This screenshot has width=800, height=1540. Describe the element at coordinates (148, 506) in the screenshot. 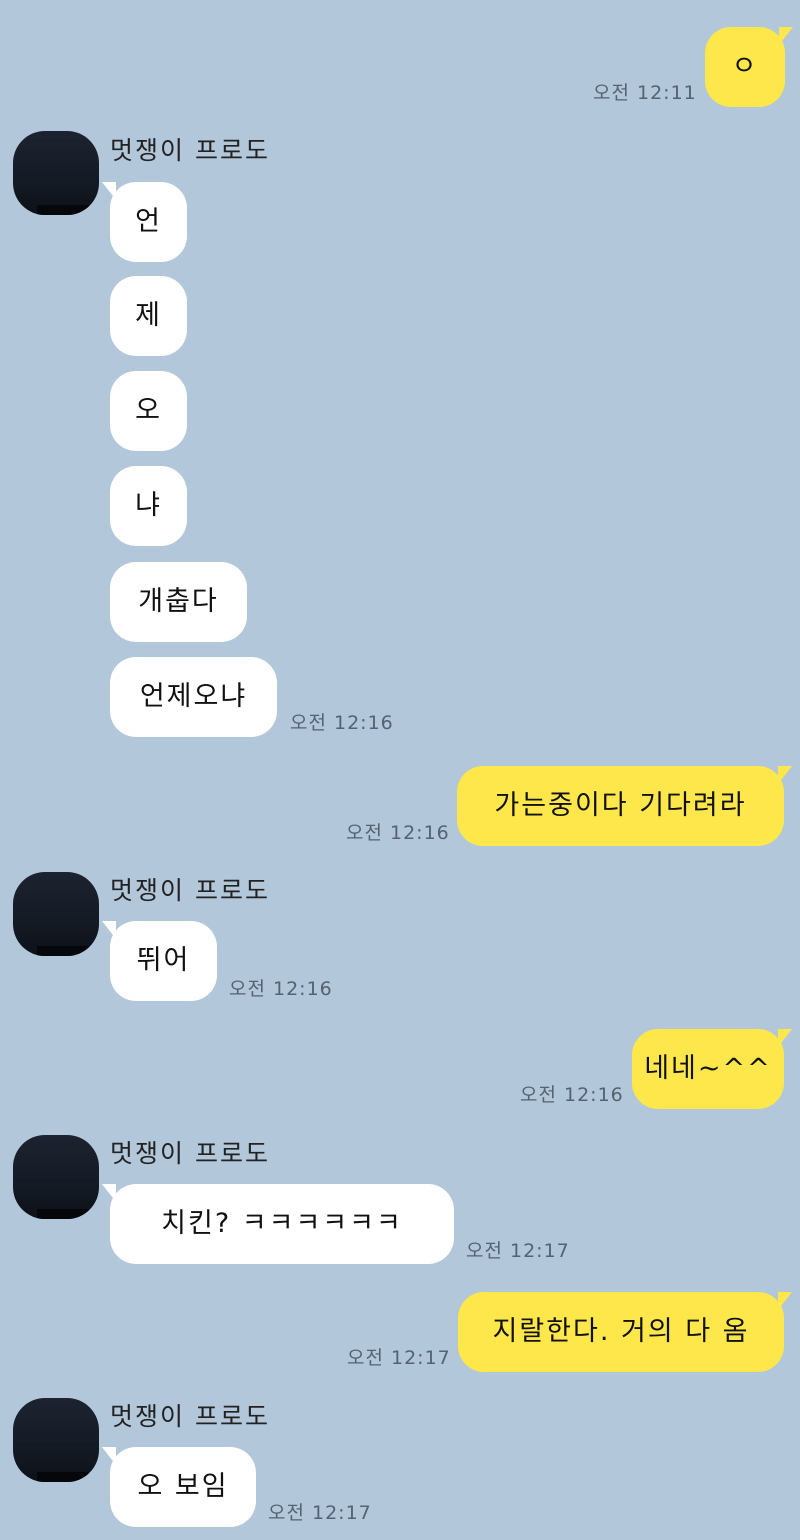

I see `incoming-message-bubble: 냐` at that location.